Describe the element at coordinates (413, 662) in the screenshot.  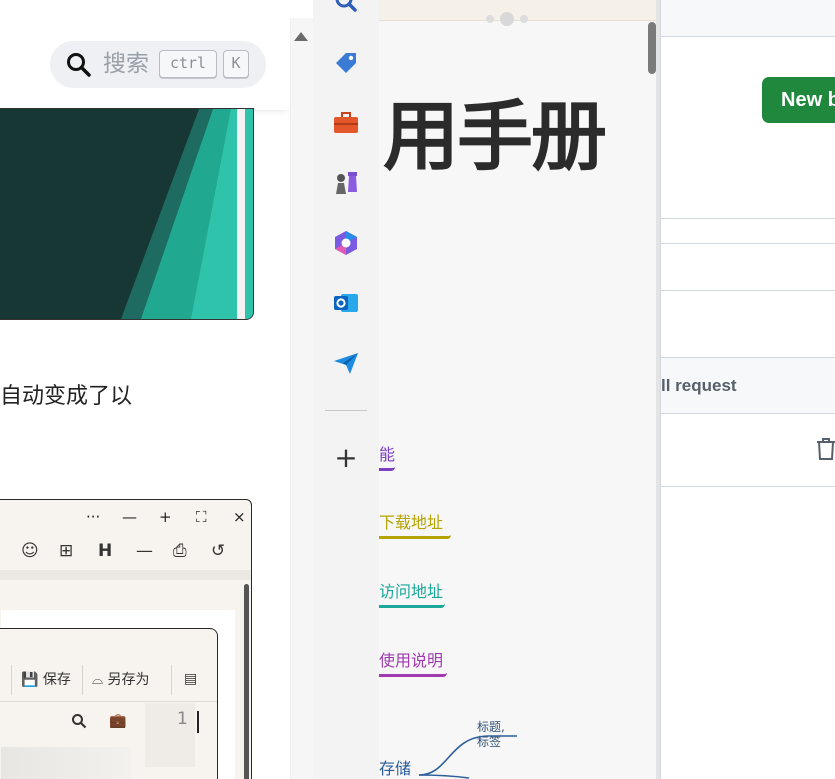
I see `mindmap-node-usage: 使用说明` at that location.